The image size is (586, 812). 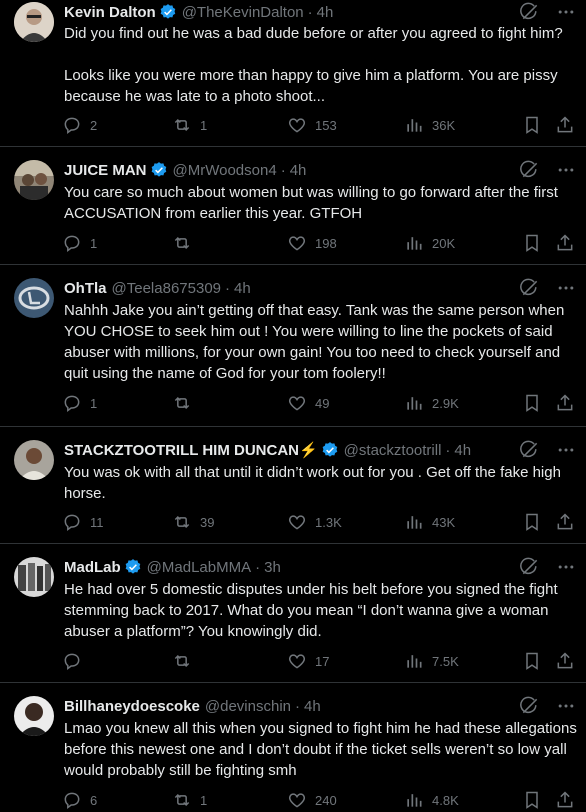 I want to click on author-handle: @TheKevinDalton, so click(x=243, y=12).